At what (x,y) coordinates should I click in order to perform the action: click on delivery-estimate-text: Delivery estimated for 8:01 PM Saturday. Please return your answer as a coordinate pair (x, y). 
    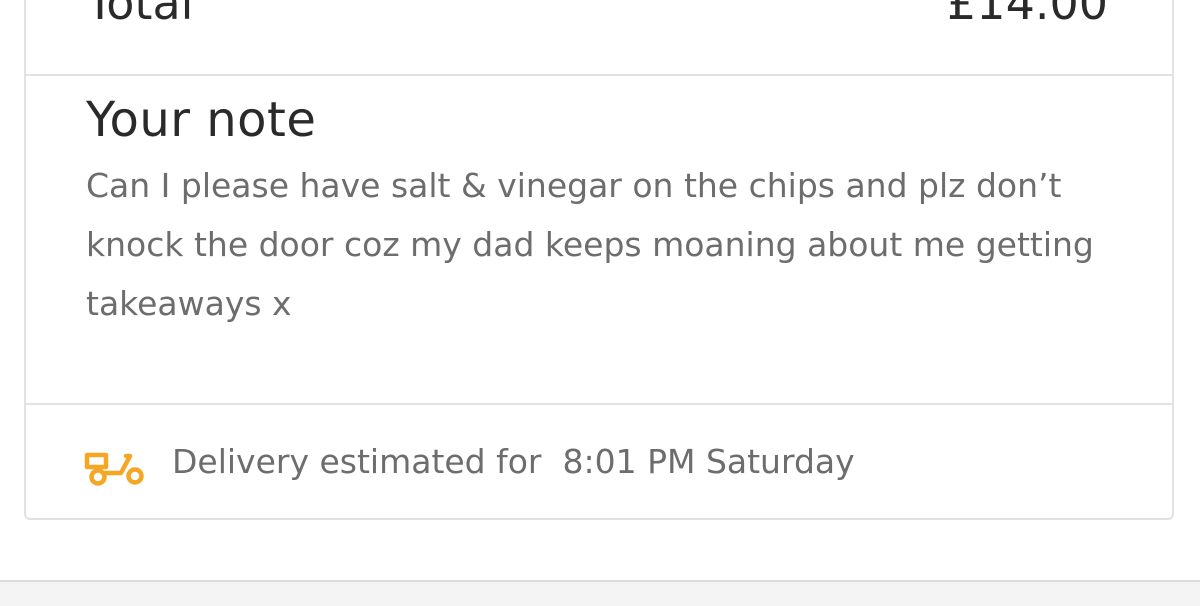
    Looking at the image, I should click on (513, 461).